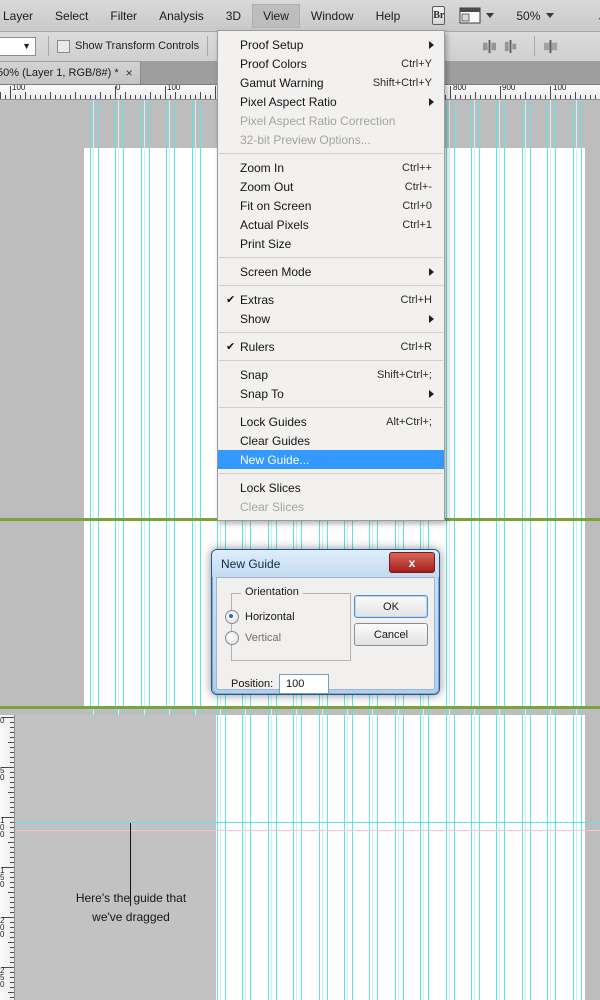  What do you see at coordinates (70, 72) in the screenshot?
I see `document-tab: 50% (Layer 1, RGB/8#) * ×` at bounding box center [70, 72].